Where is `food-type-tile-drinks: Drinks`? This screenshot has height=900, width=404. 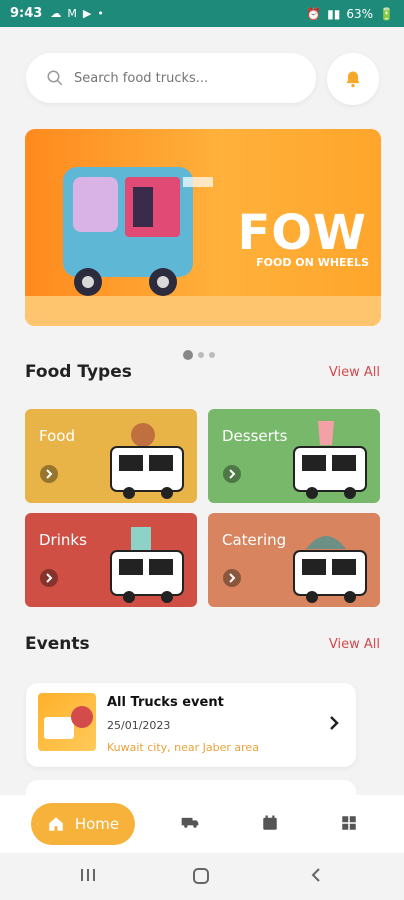
food-type-tile-drinks: Drinks is located at coordinates (111, 560).